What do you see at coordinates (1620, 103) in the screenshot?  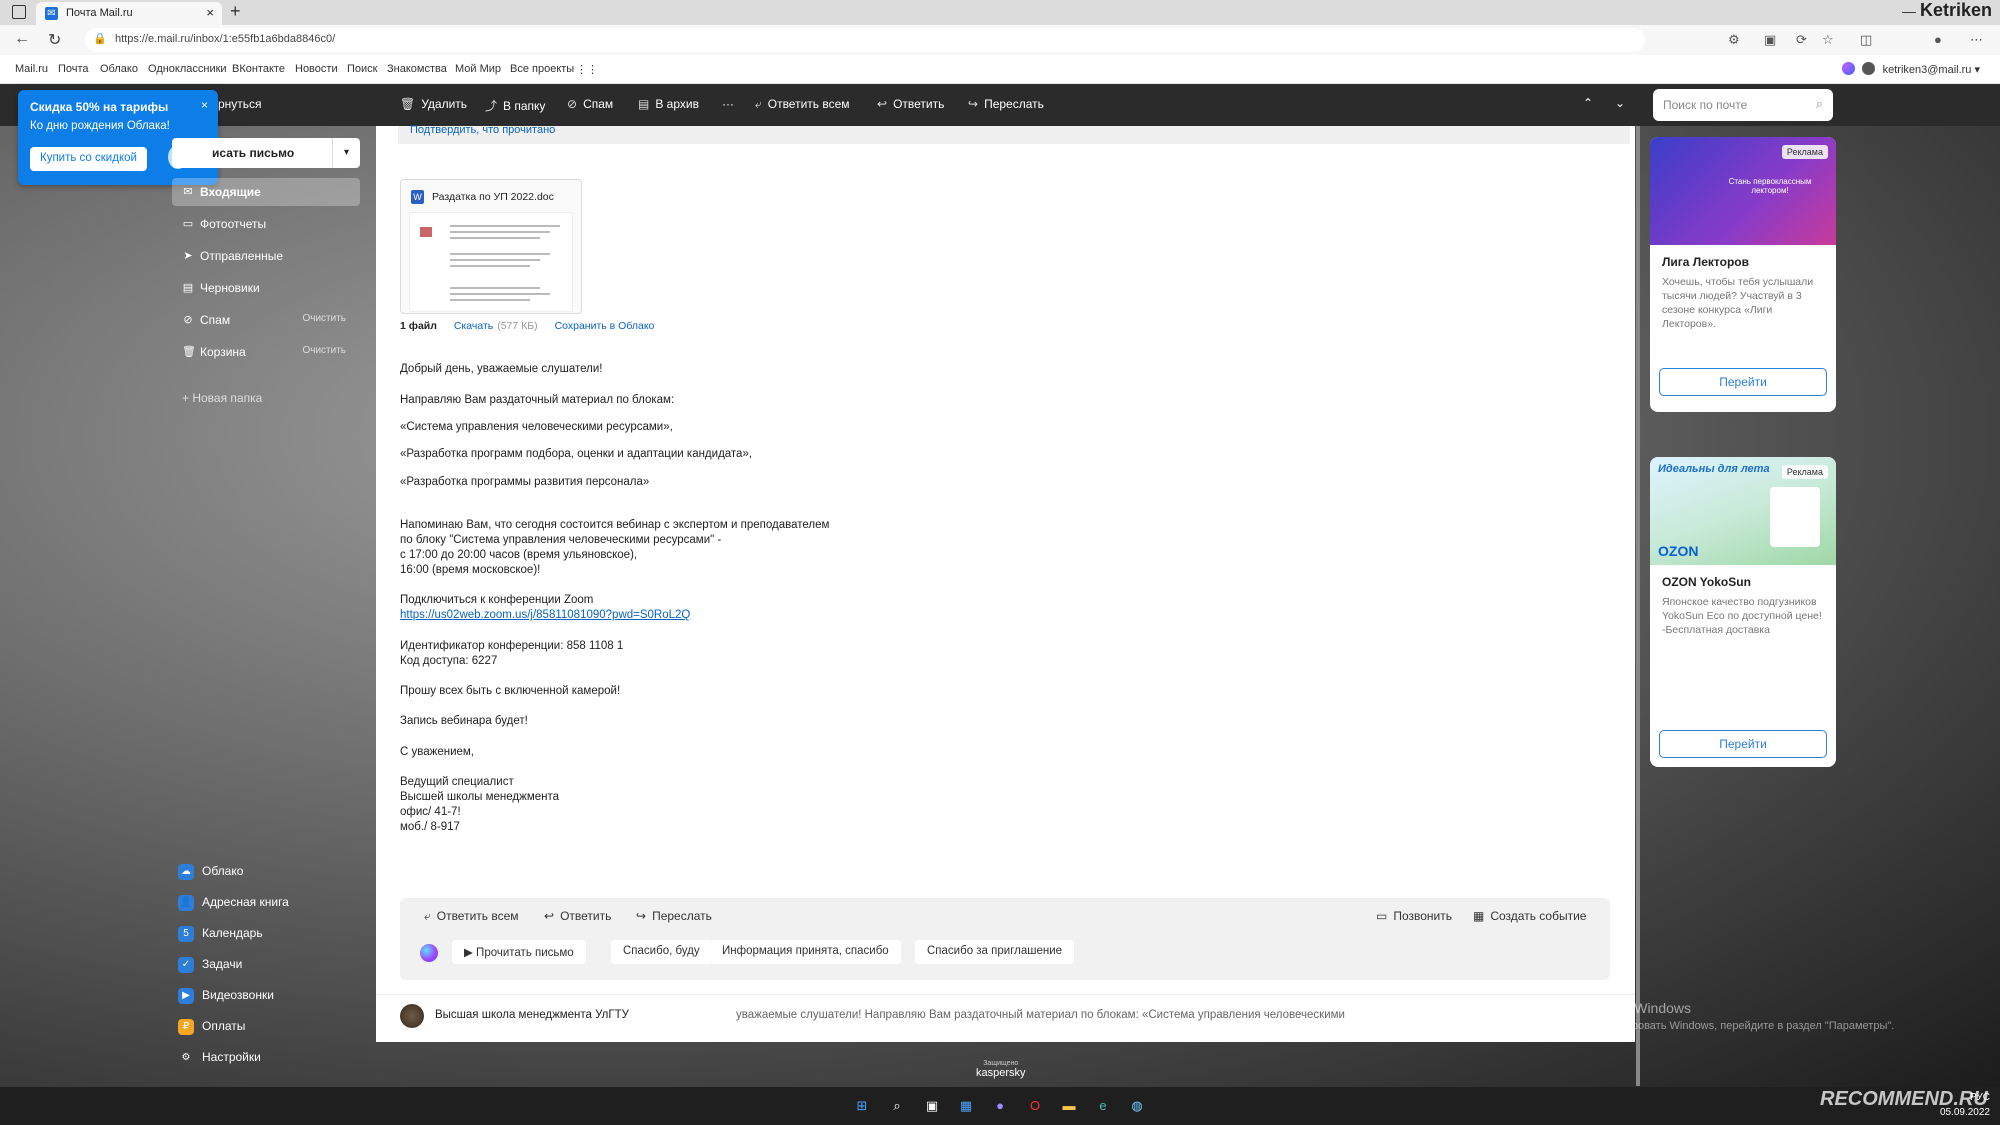 I see `next-letter-icon: ⌄` at bounding box center [1620, 103].